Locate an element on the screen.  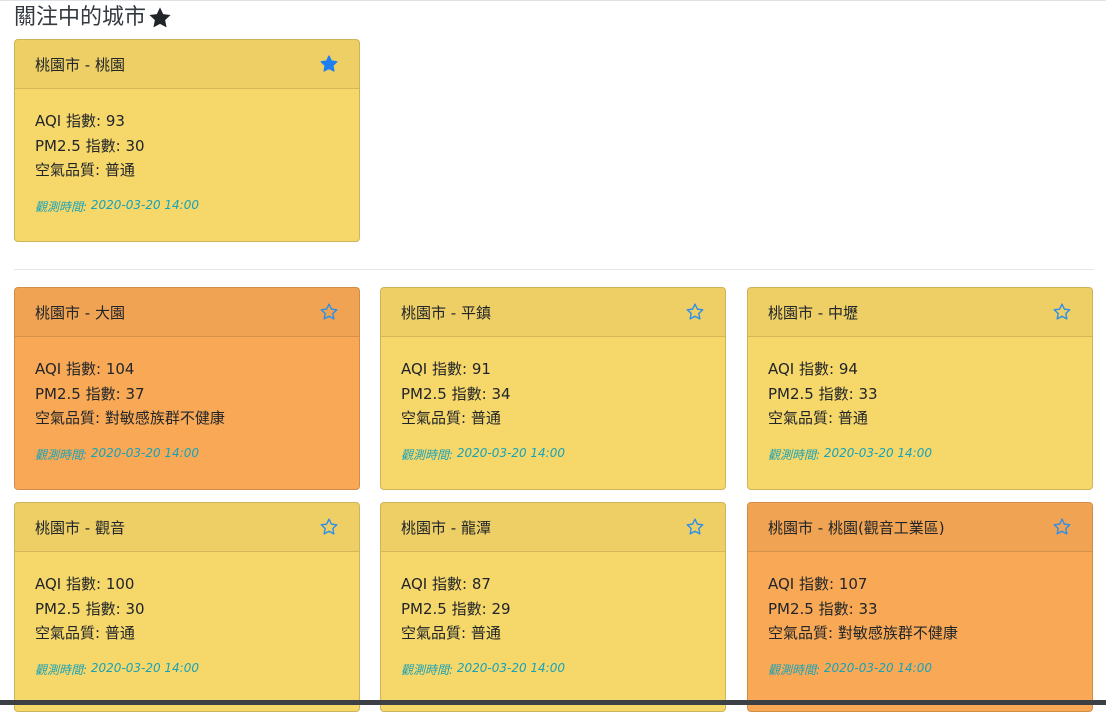
aqi-row: AQI 指數: 104 is located at coordinates (187, 369).